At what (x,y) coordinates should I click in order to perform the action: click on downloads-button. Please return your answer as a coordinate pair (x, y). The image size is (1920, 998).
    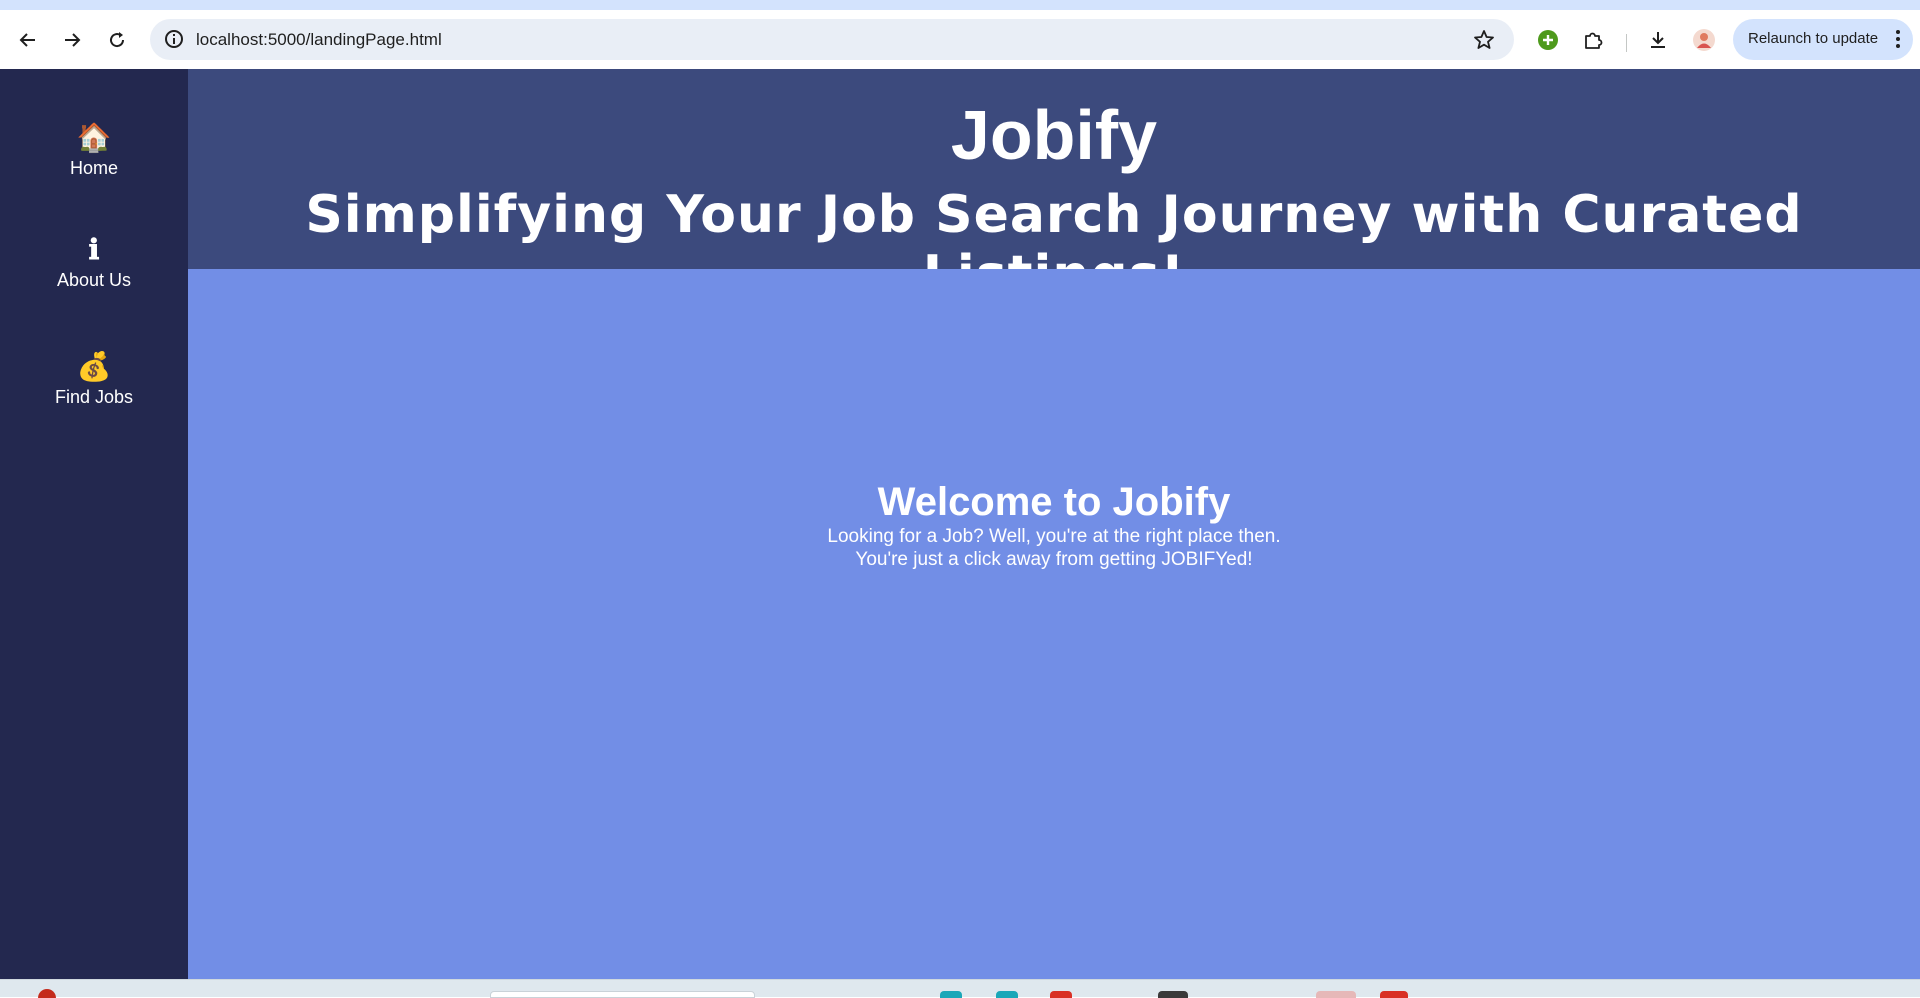
    Looking at the image, I should click on (1658, 40).